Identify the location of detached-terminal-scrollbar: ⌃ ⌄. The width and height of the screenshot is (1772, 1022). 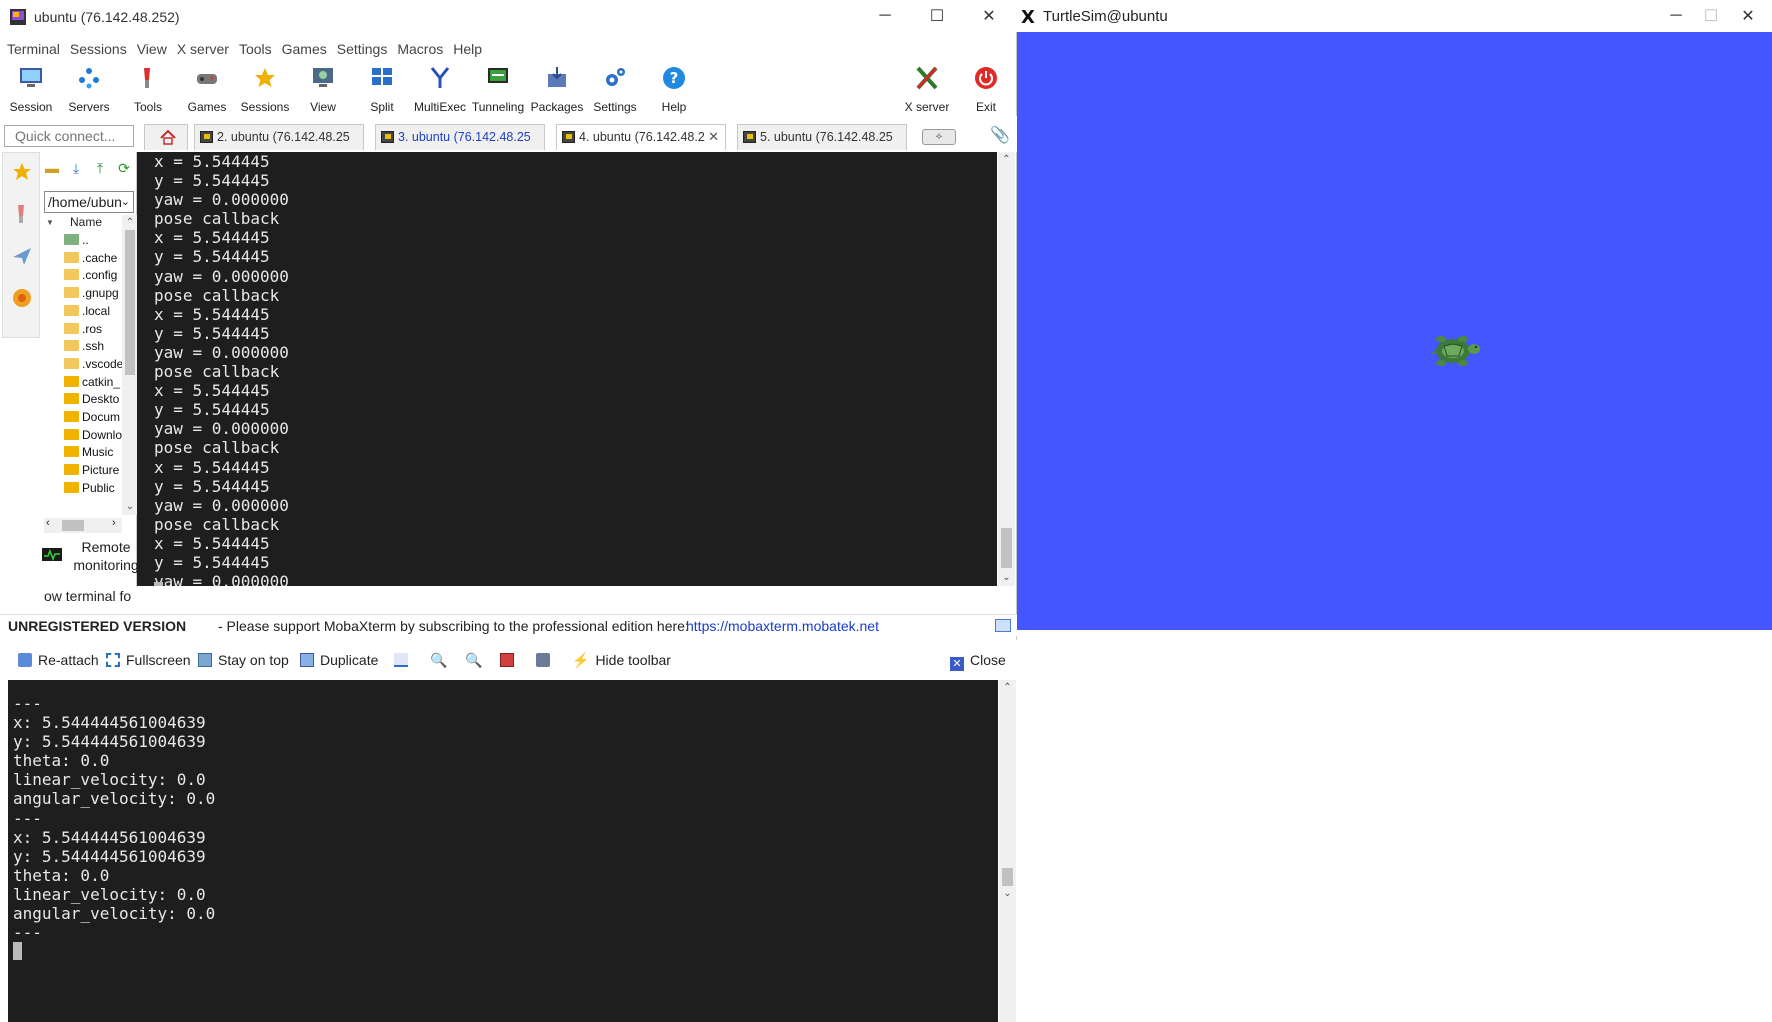
(1007, 851).